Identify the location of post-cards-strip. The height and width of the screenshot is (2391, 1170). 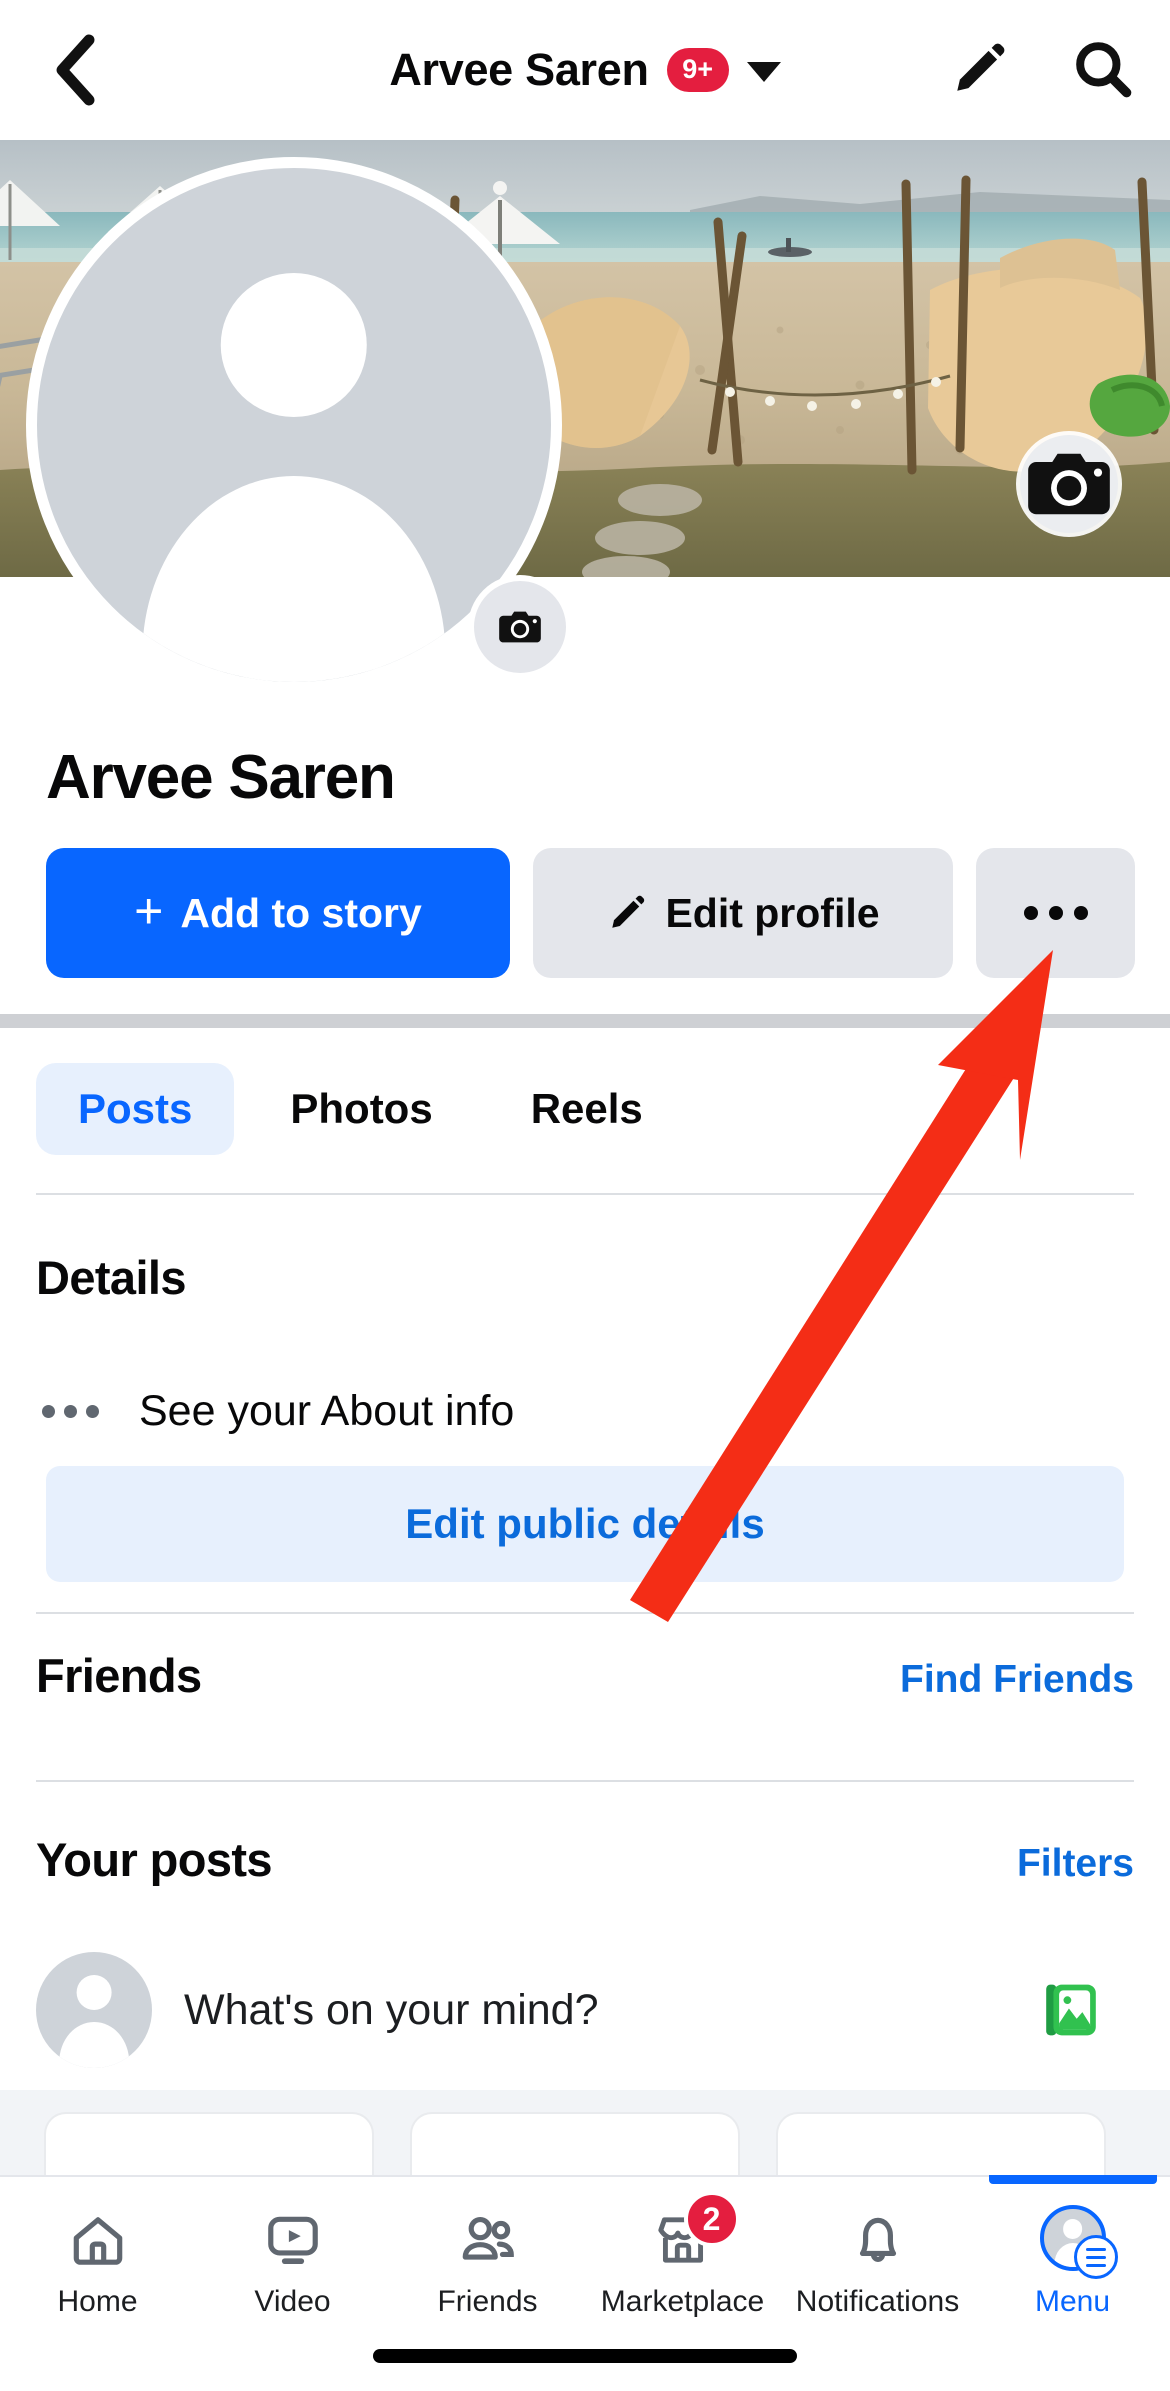
(585, 2132).